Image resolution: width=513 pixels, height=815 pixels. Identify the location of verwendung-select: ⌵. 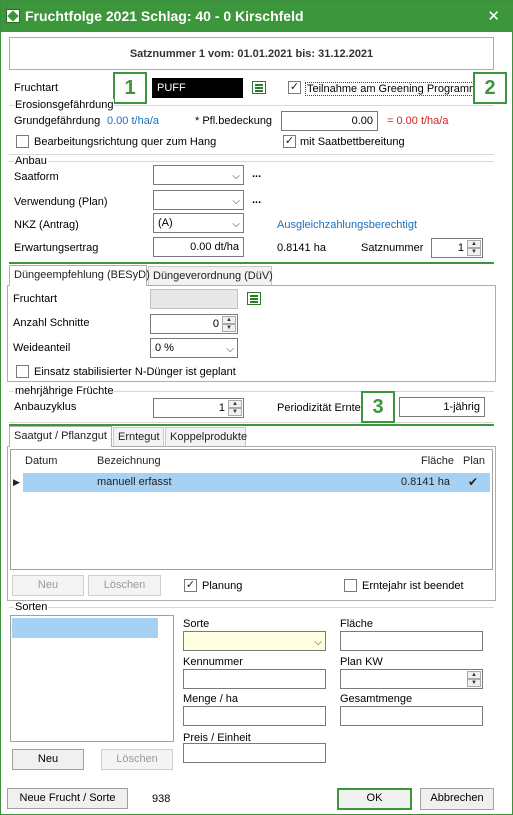
(198, 200).